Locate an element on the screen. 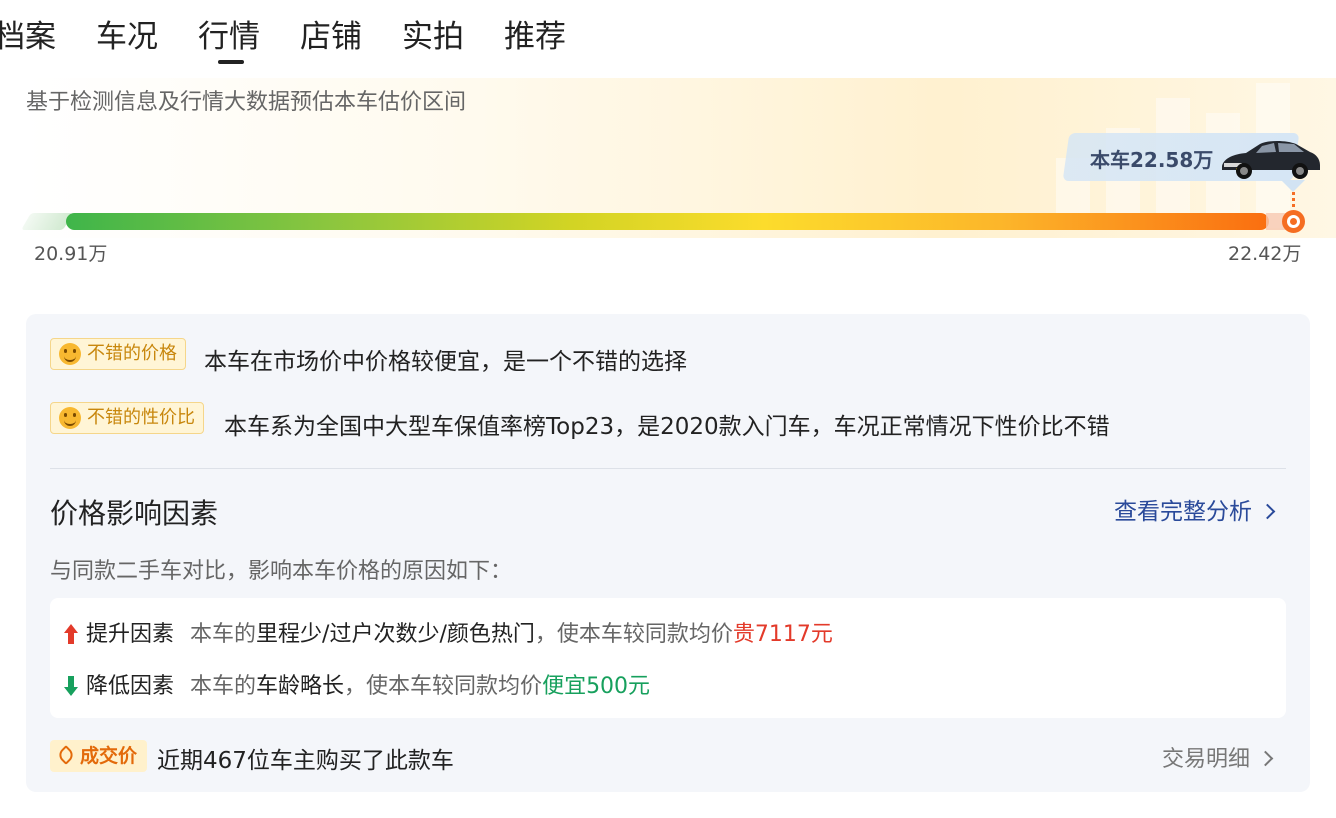 The image size is (1336, 818). factor-up-prefix: 本车的 is located at coordinates (223, 634).